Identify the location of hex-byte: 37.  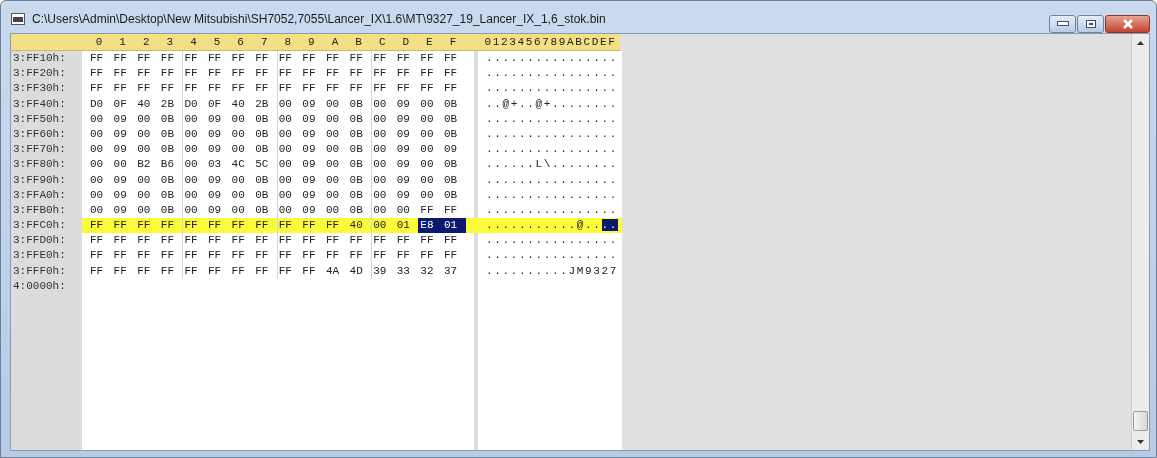
(453, 271).